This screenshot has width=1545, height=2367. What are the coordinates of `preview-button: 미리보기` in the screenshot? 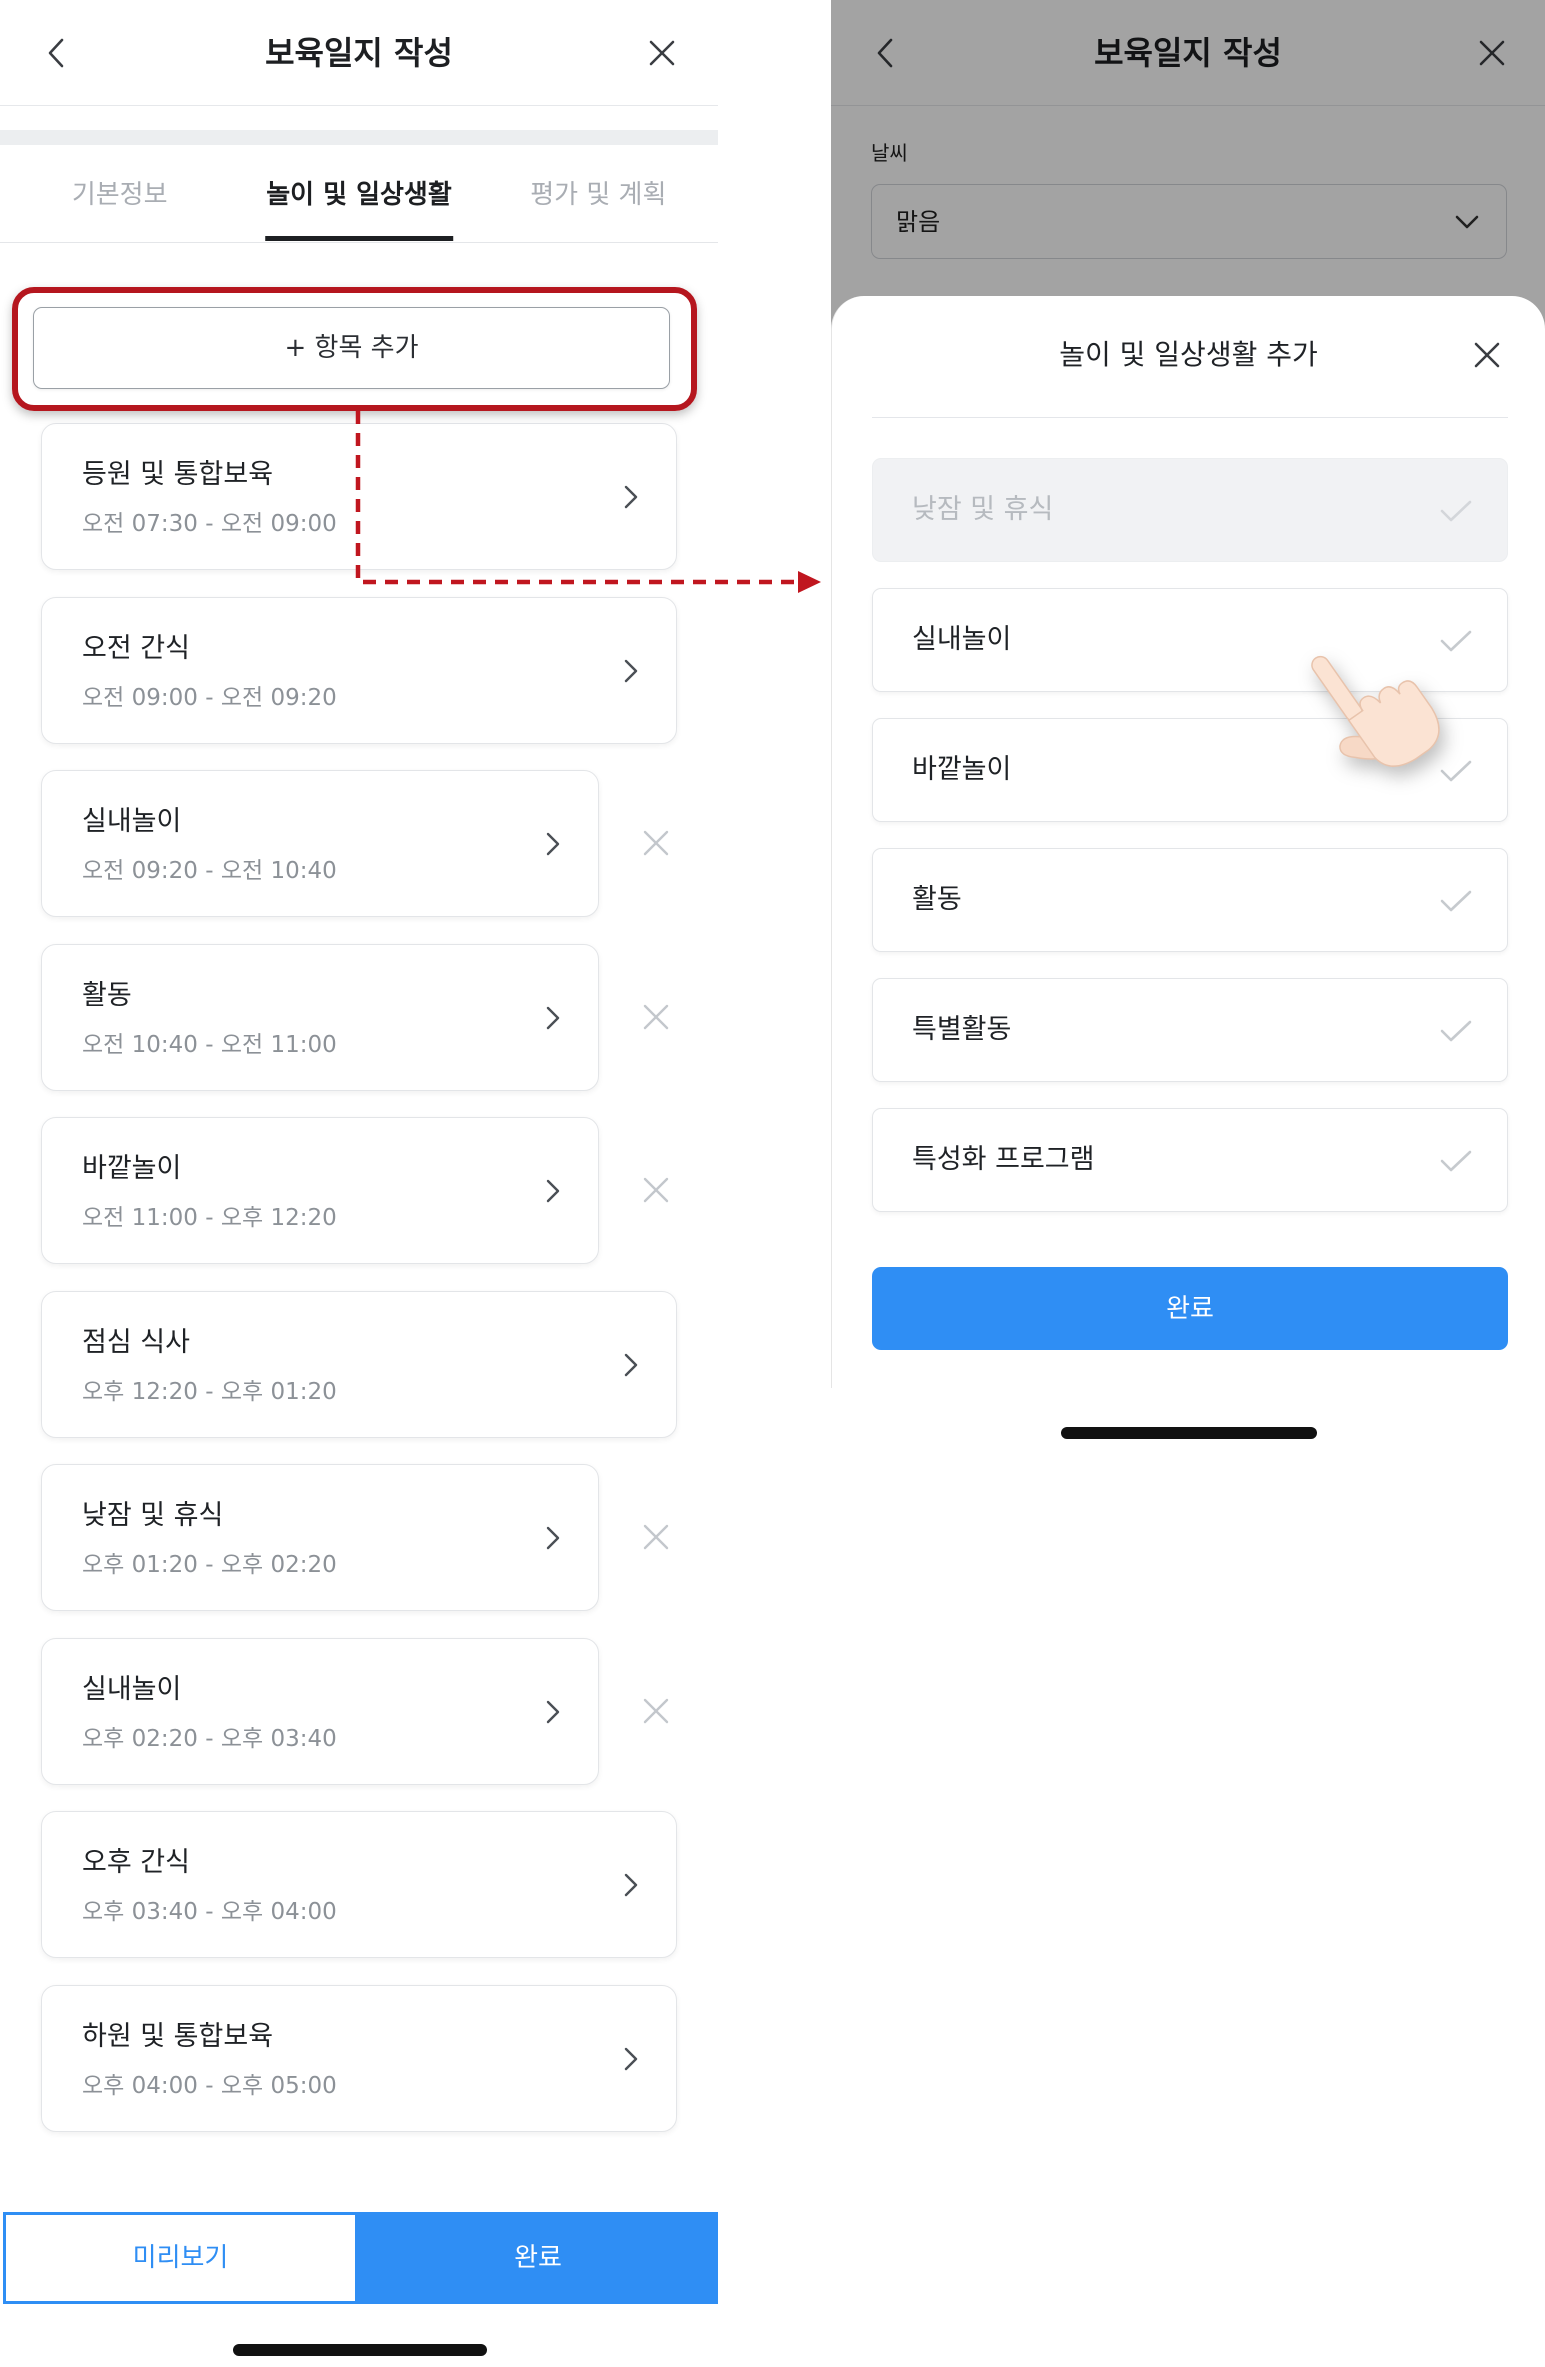 It's located at (180, 2258).